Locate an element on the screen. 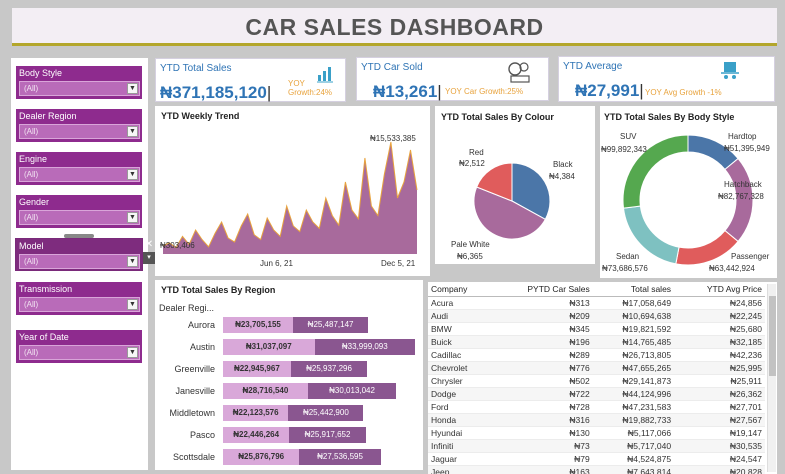 The height and width of the screenshot is (474, 785). table-row: Dodge ₦722 ₦44,124,996 ₦26,362 is located at coordinates (596, 394).